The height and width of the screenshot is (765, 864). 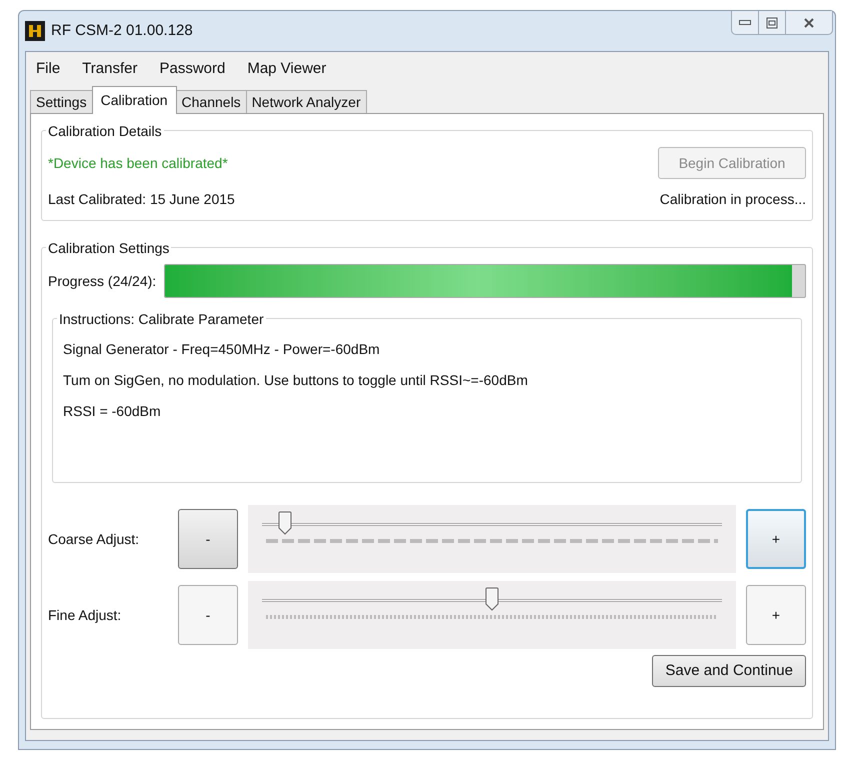 What do you see at coordinates (102, 281) in the screenshot?
I see `progress-label: Progress (24/24):` at bounding box center [102, 281].